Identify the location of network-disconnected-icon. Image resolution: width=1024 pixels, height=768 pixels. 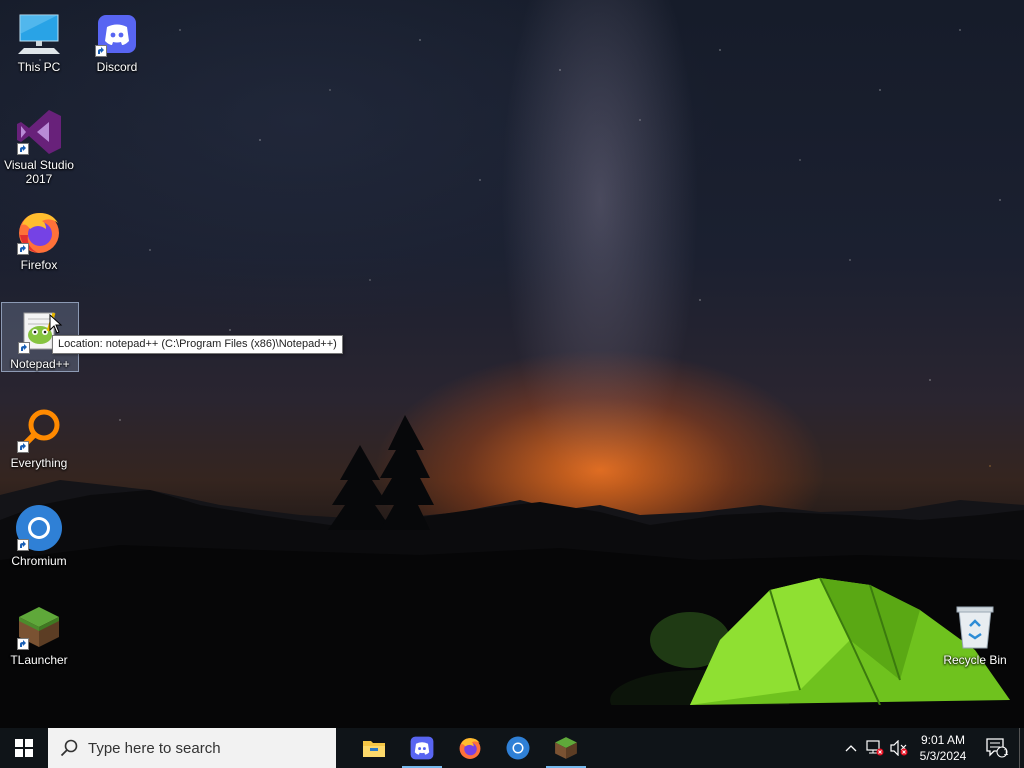
(875, 748).